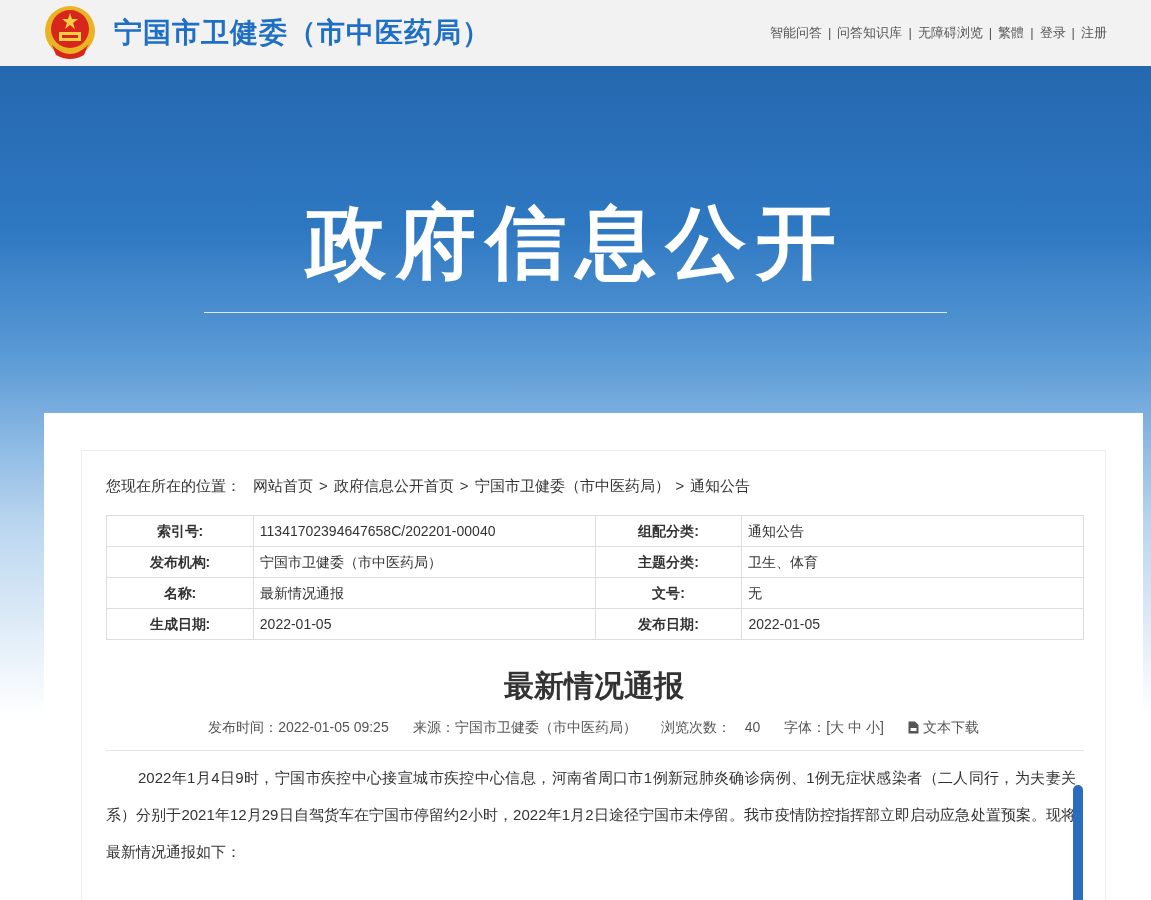  What do you see at coordinates (173, 485) in the screenshot?
I see `breadcrumb-label: 您现在所在的位置：` at bounding box center [173, 485].